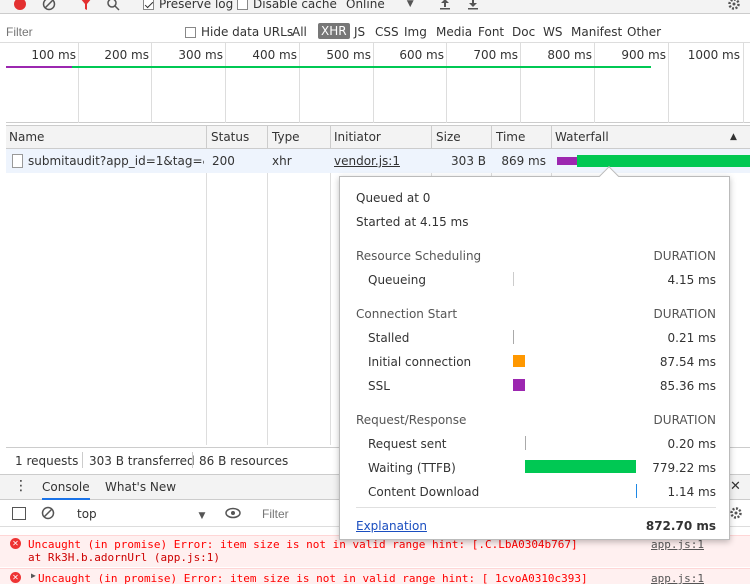 The height and width of the screenshot is (584, 750). Describe the element at coordinates (140, 487) in the screenshot. I see `tab-whats-new: What's New` at that location.